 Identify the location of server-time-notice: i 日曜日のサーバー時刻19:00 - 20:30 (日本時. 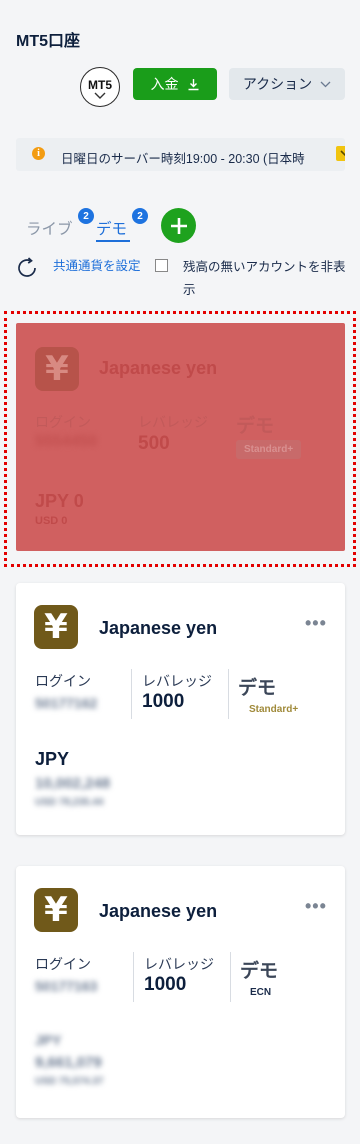
(180, 154).